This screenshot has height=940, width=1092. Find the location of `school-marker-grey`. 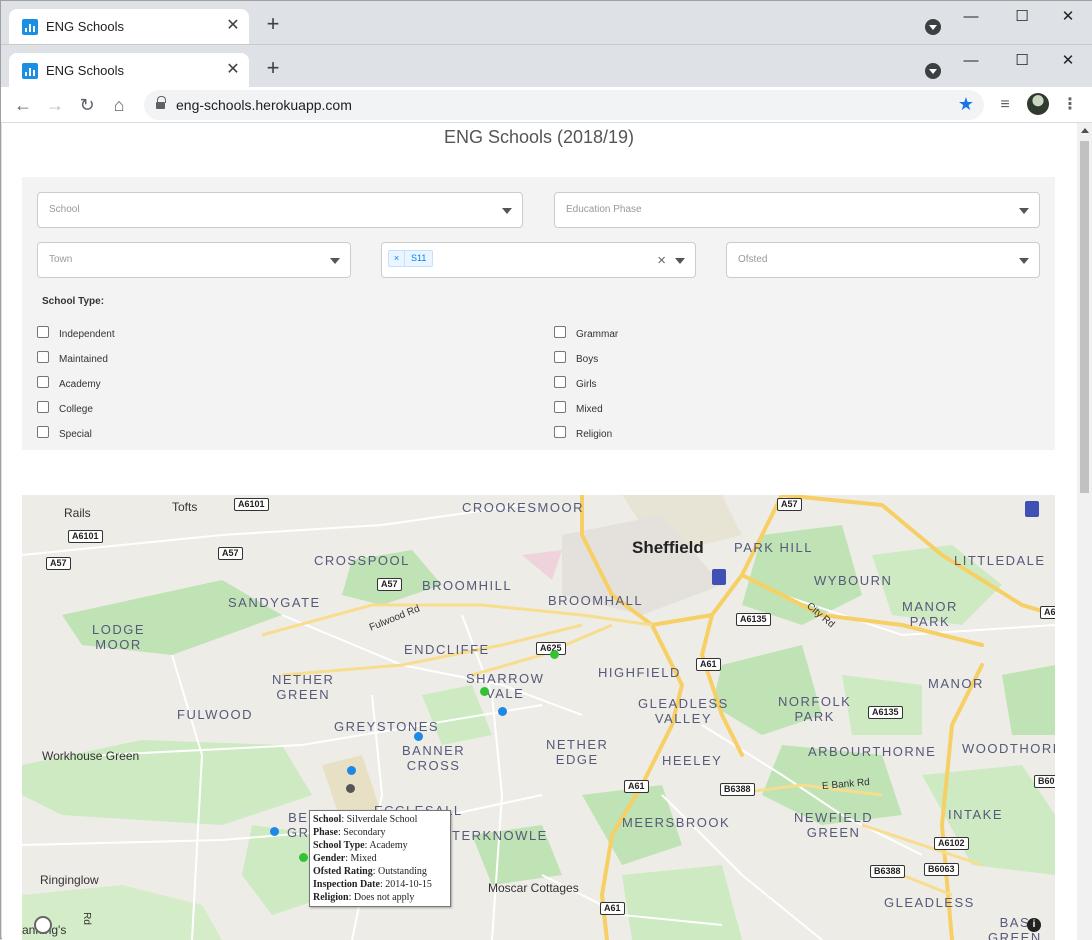

school-marker-grey is located at coordinates (350, 788).